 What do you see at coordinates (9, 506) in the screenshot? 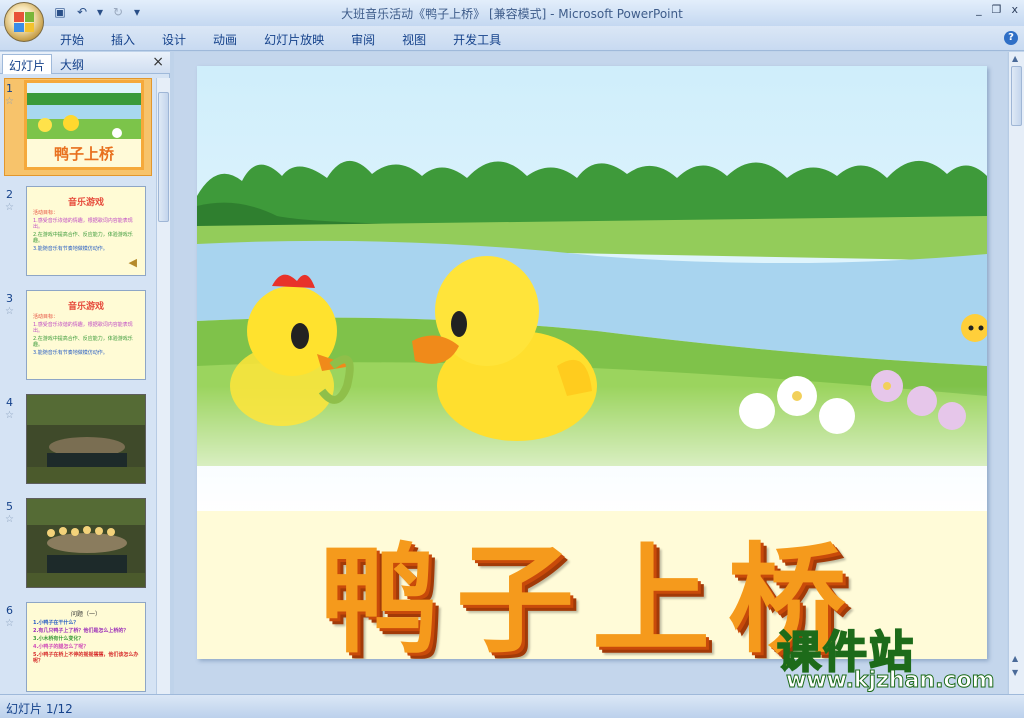
I see `slide-number: 5` at bounding box center [9, 506].